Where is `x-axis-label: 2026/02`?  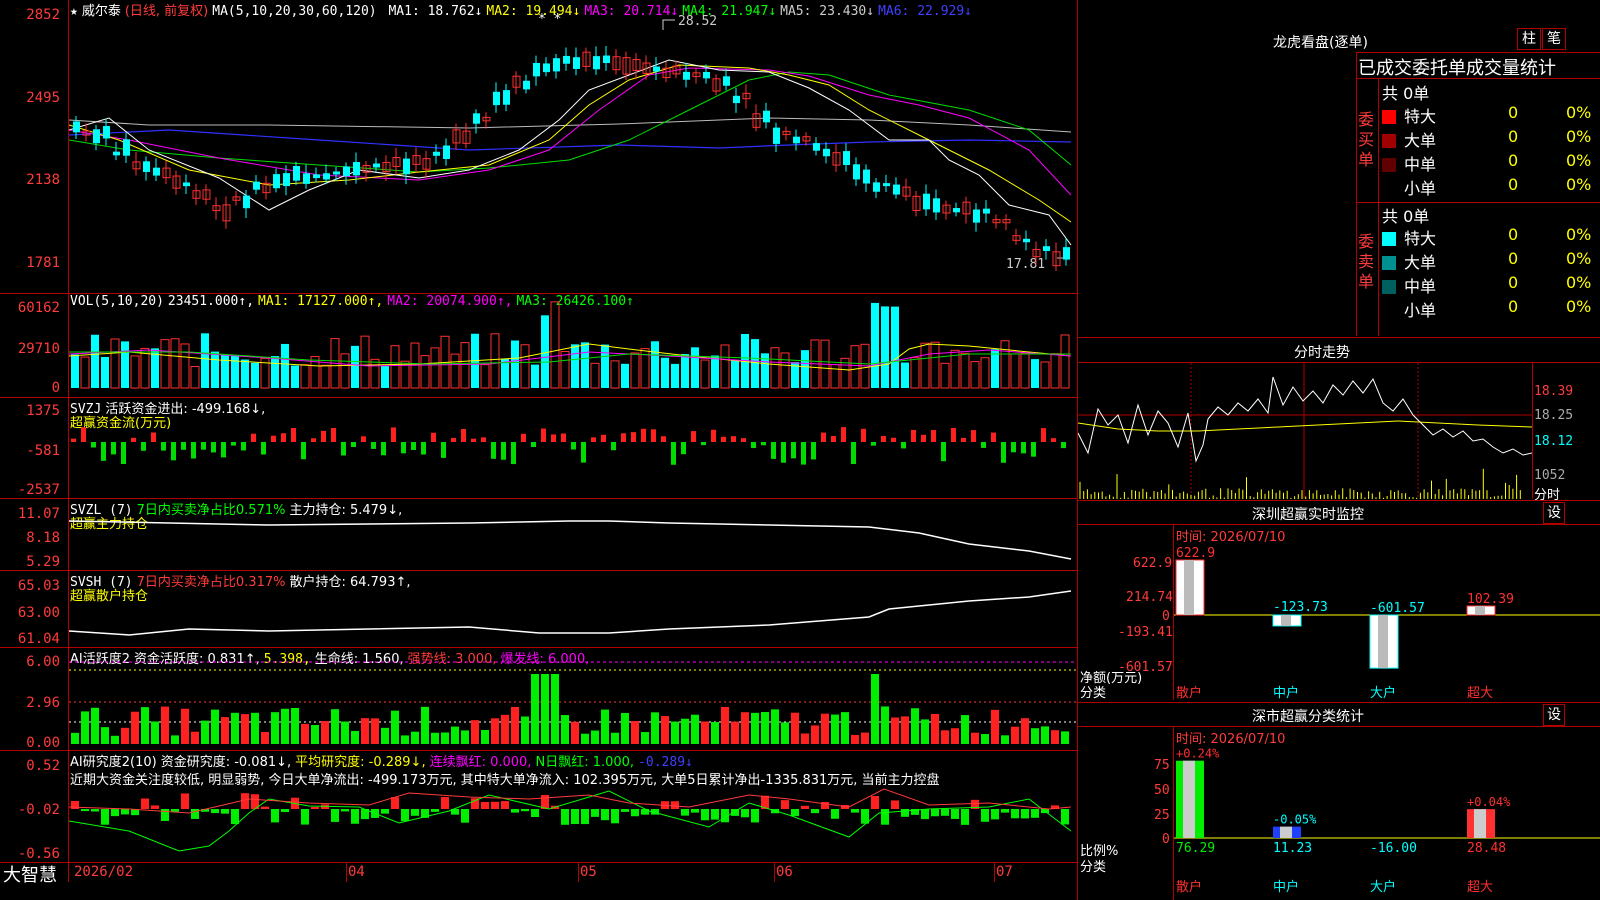 x-axis-label: 2026/02 is located at coordinates (104, 872).